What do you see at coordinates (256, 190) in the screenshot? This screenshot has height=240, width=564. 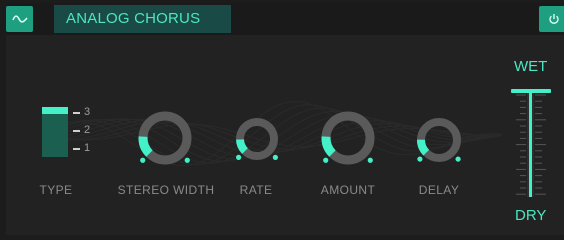 I see `rate-label: RATE` at bounding box center [256, 190].